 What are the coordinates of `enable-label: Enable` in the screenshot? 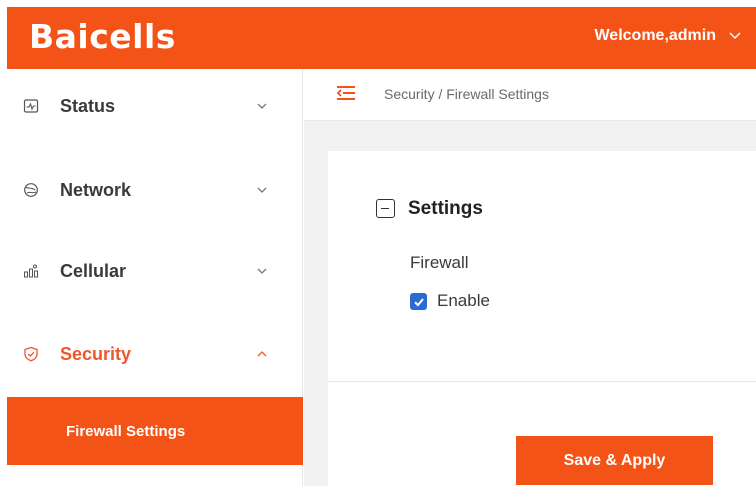 It's located at (463, 301).